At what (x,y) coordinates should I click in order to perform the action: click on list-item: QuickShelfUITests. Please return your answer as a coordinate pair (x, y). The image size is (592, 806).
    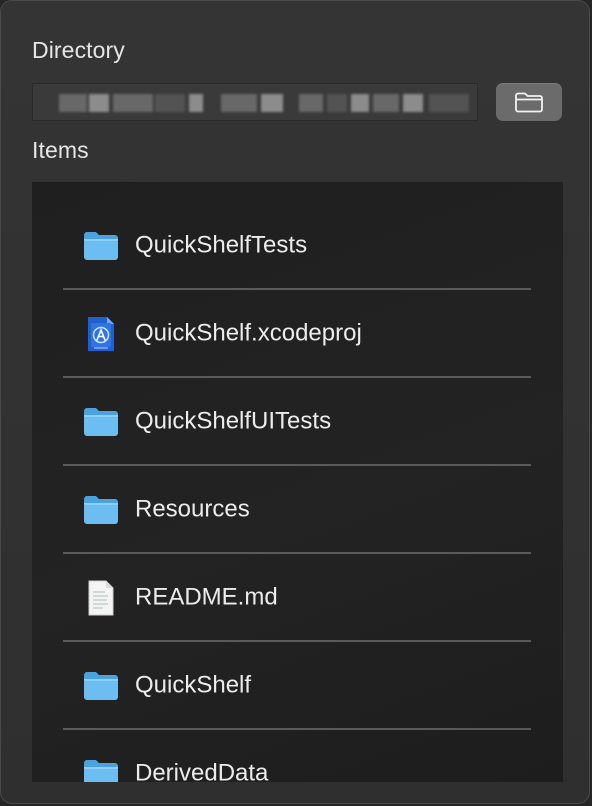
    Looking at the image, I should click on (297, 422).